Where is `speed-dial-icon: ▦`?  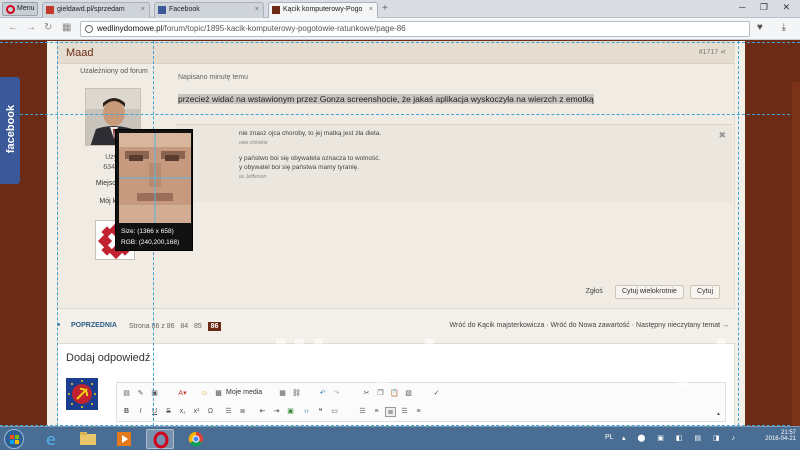 speed-dial-icon: ▦ is located at coordinates (66, 27).